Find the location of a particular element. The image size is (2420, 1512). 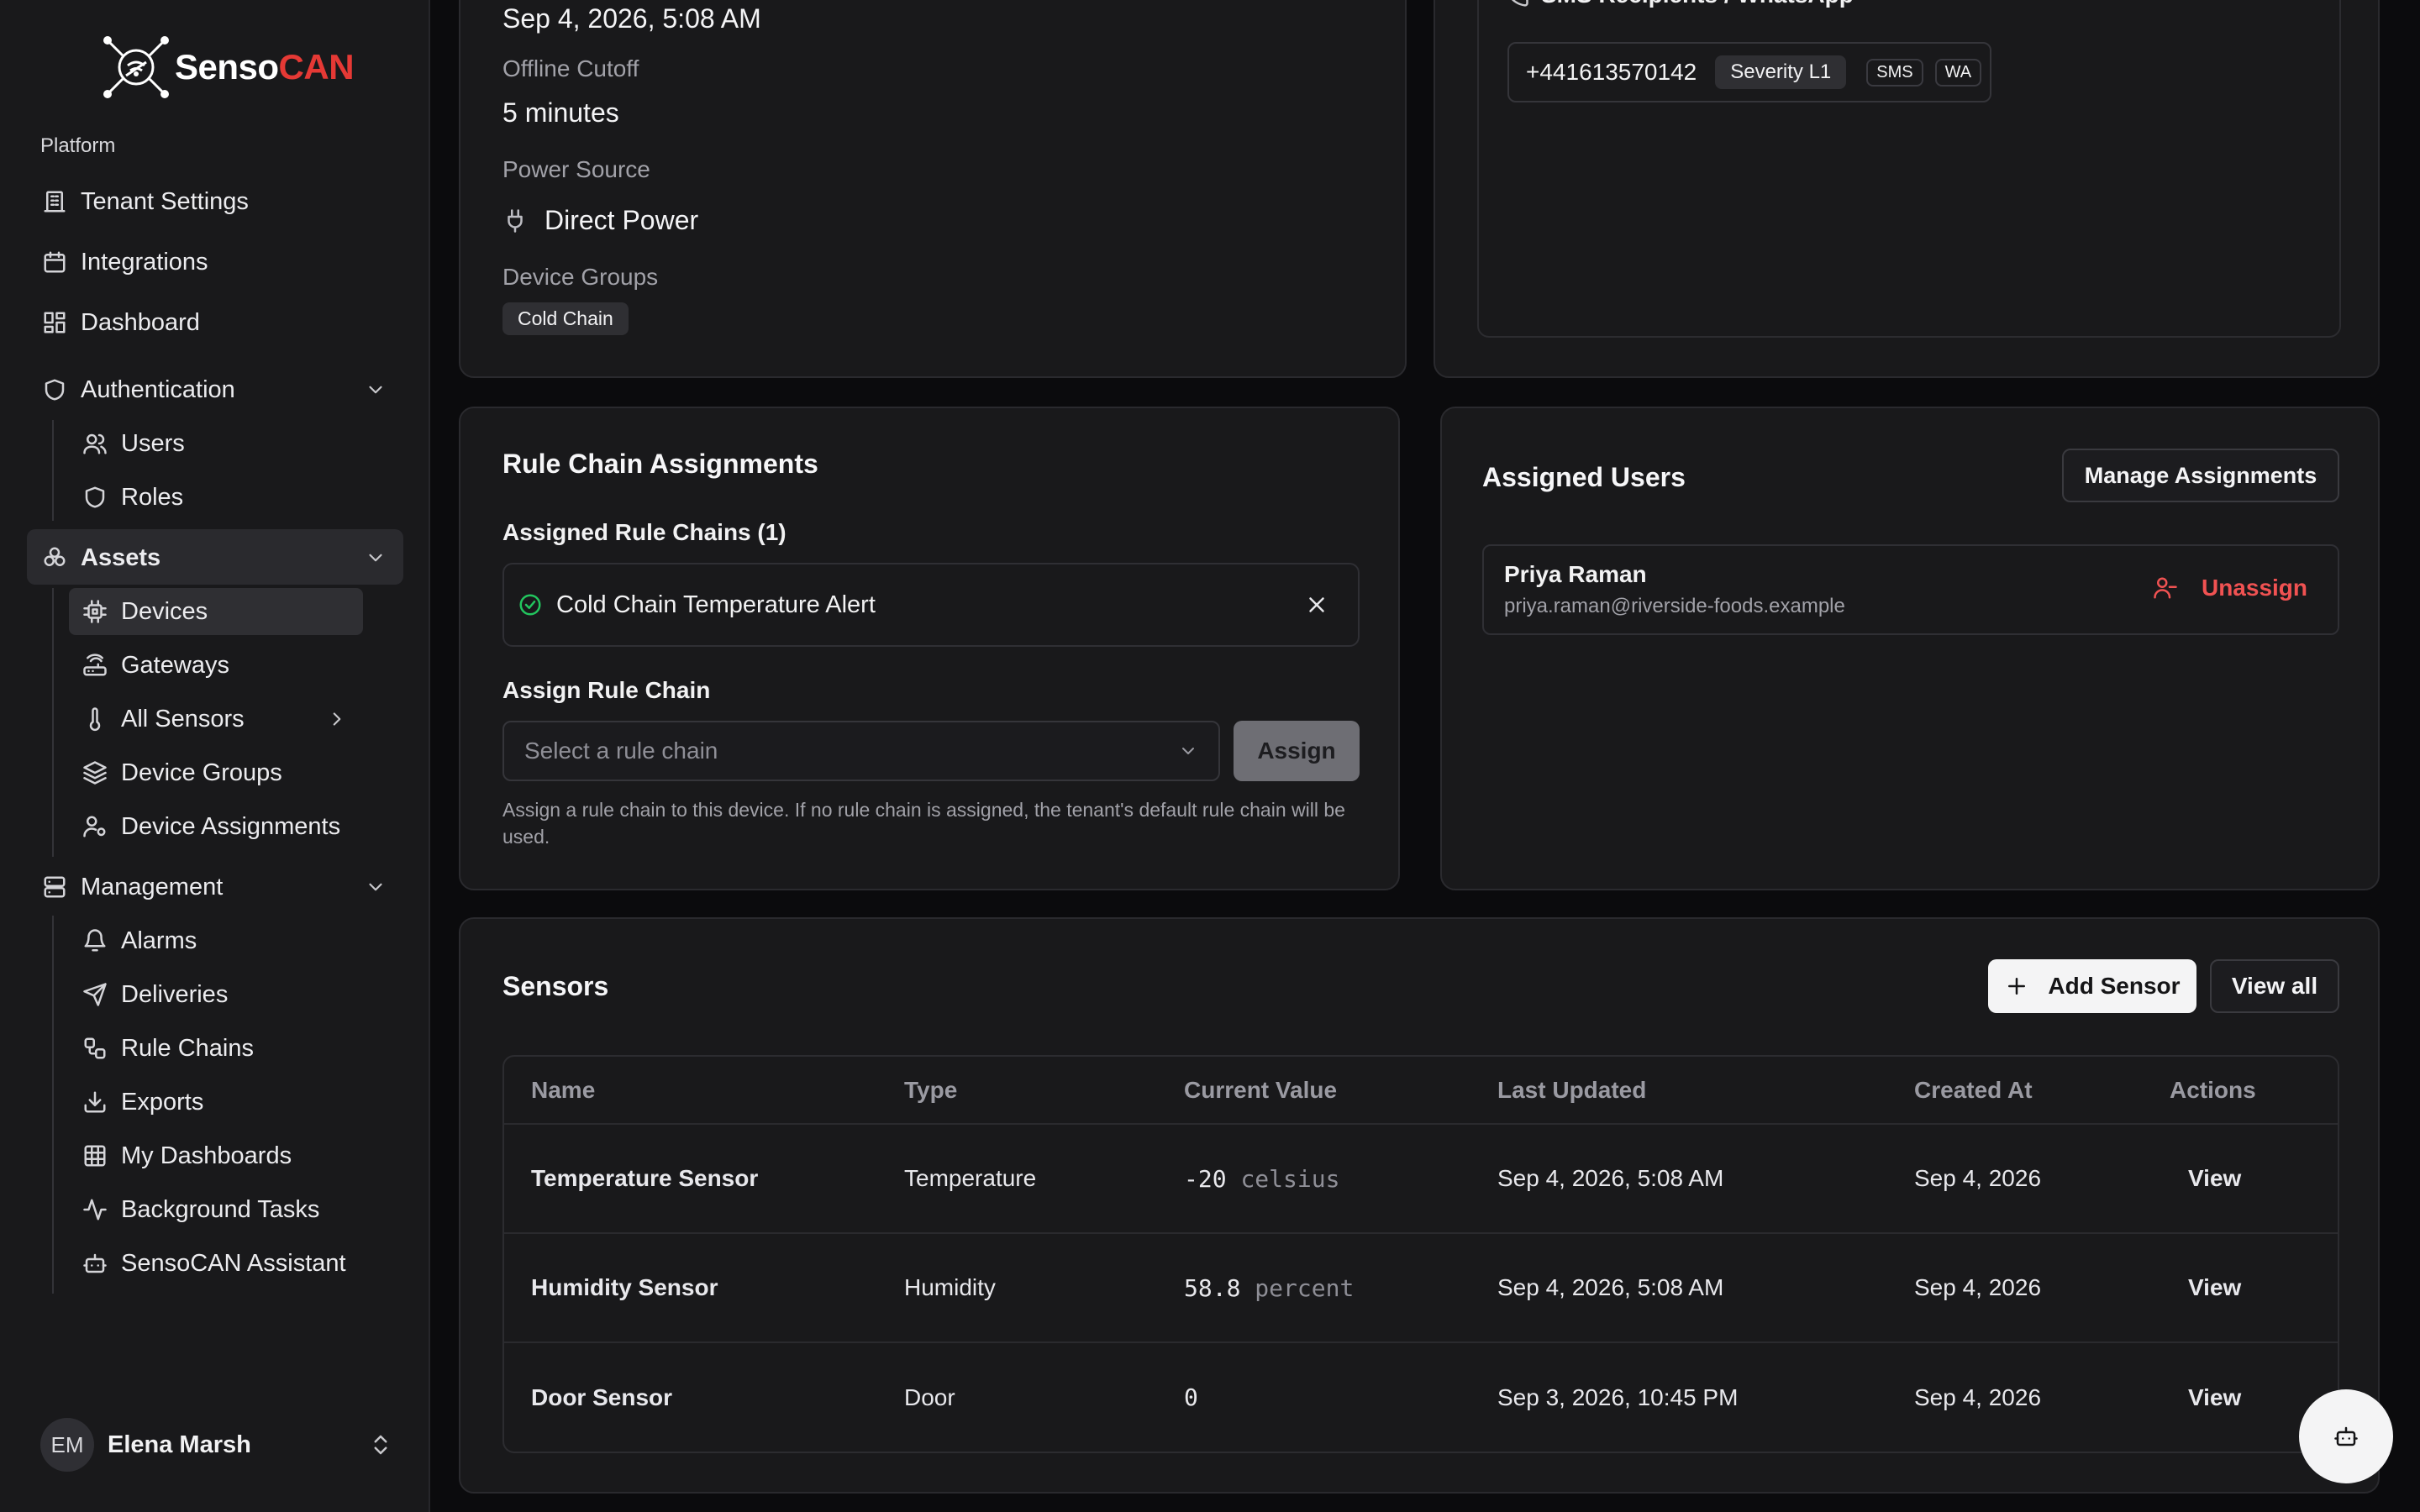

sidebar-item-device-groups: Device Groups is located at coordinates (222, 773).